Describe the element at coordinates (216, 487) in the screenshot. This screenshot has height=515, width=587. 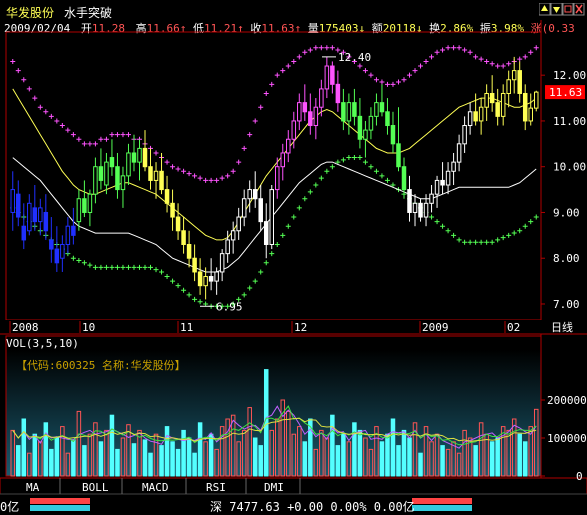
I see `tab-rsi: RSI` at that location.